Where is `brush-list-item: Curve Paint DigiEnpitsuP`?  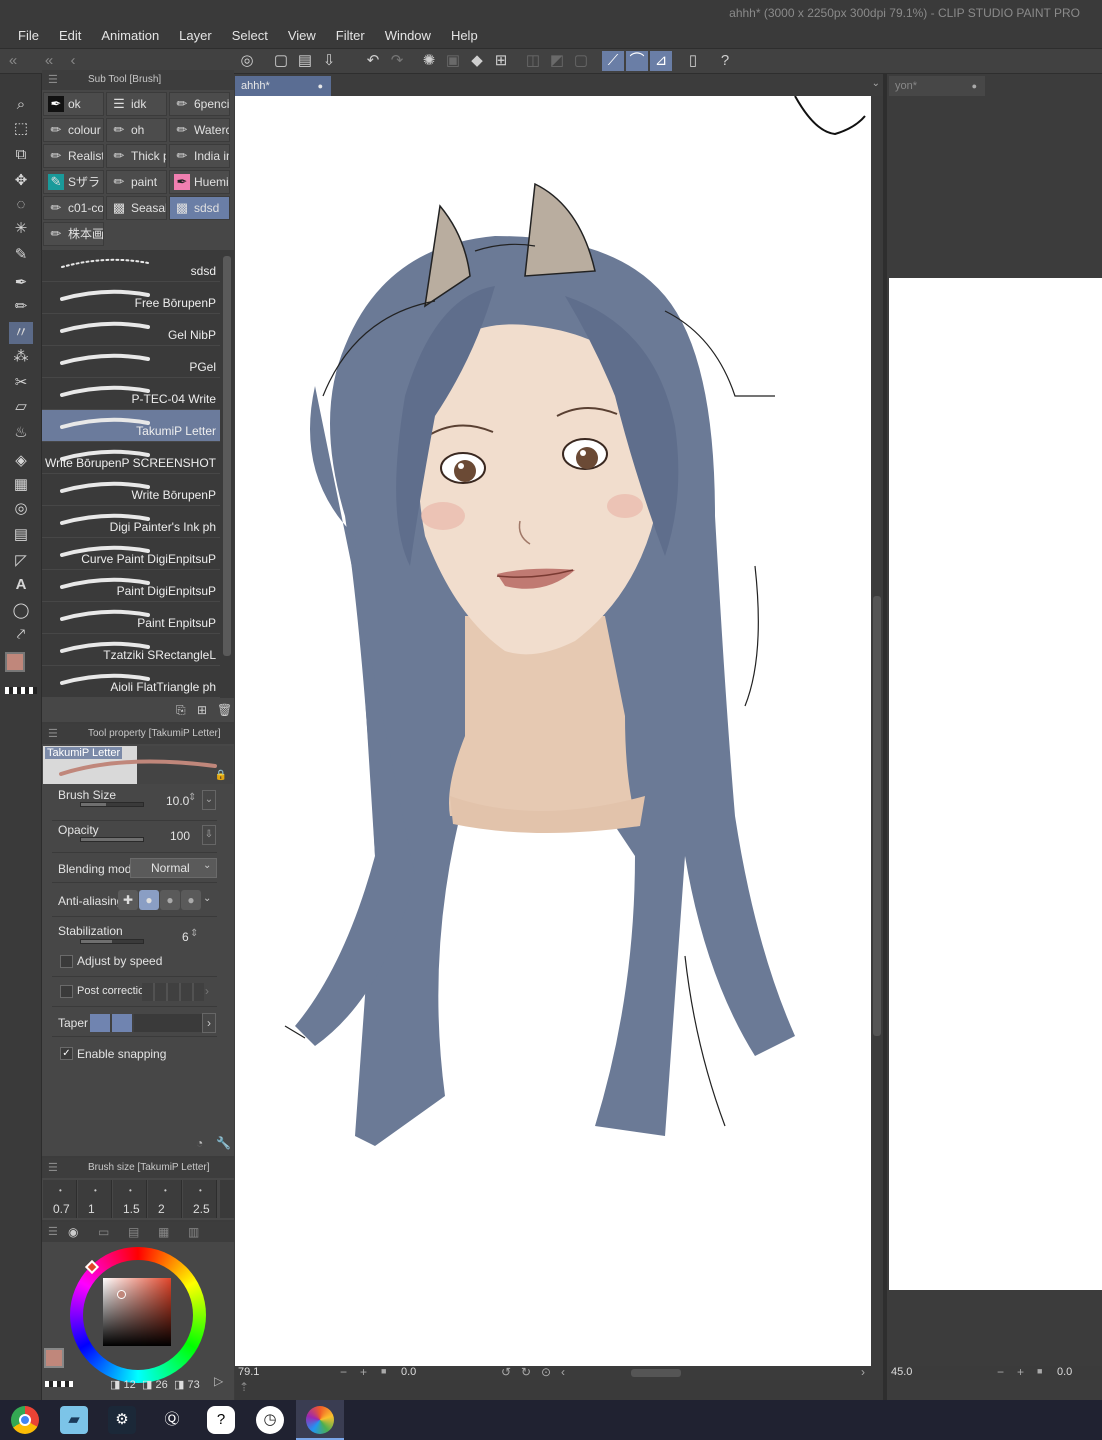
brush-list-item: Curve Paint DigiEnpitsuP is located at coordinates (131, 554).